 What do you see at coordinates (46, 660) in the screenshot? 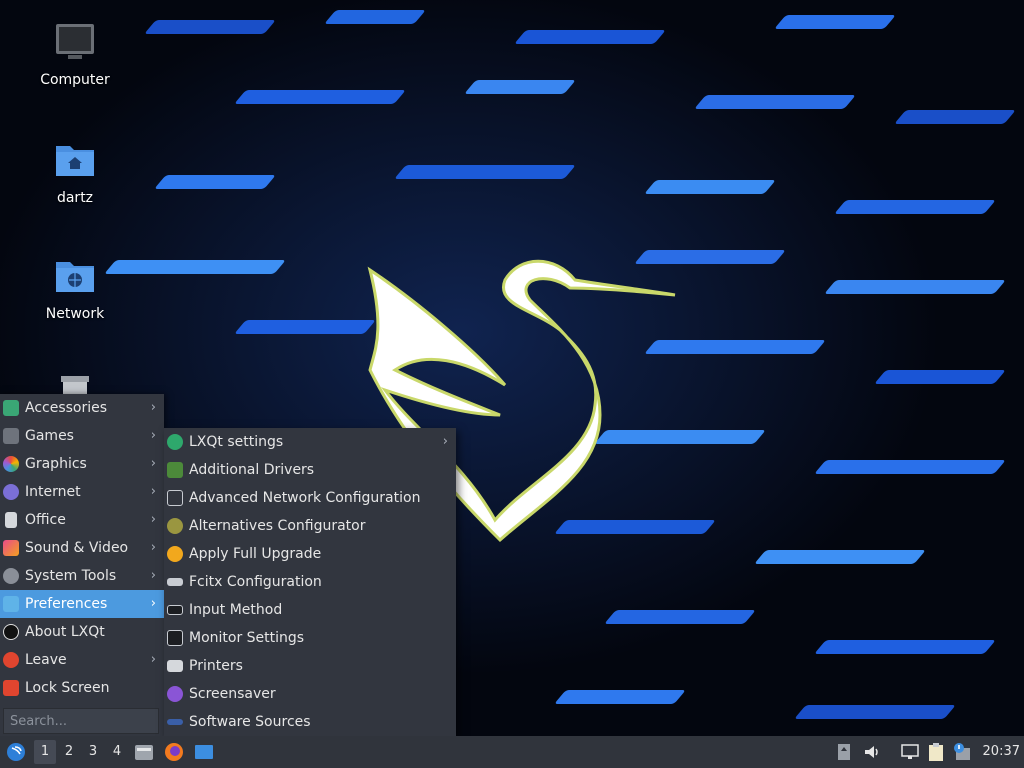
I see `menu-item-label: Leave` at bounding box center [46, 660].